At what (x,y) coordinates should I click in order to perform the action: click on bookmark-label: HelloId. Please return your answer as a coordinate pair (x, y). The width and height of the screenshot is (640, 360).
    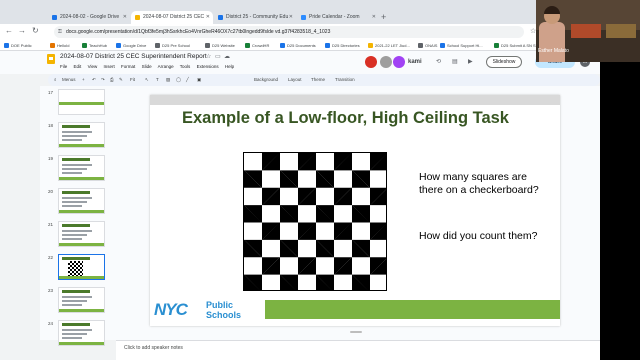
    Looking at the image, I should click on (63, 45).